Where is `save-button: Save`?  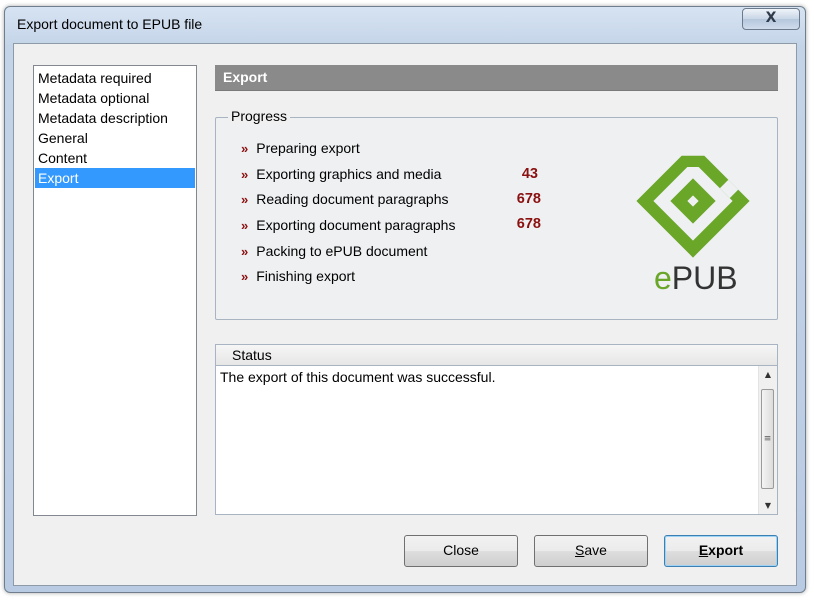 save-button: Save is located at coordinates (591, 551).